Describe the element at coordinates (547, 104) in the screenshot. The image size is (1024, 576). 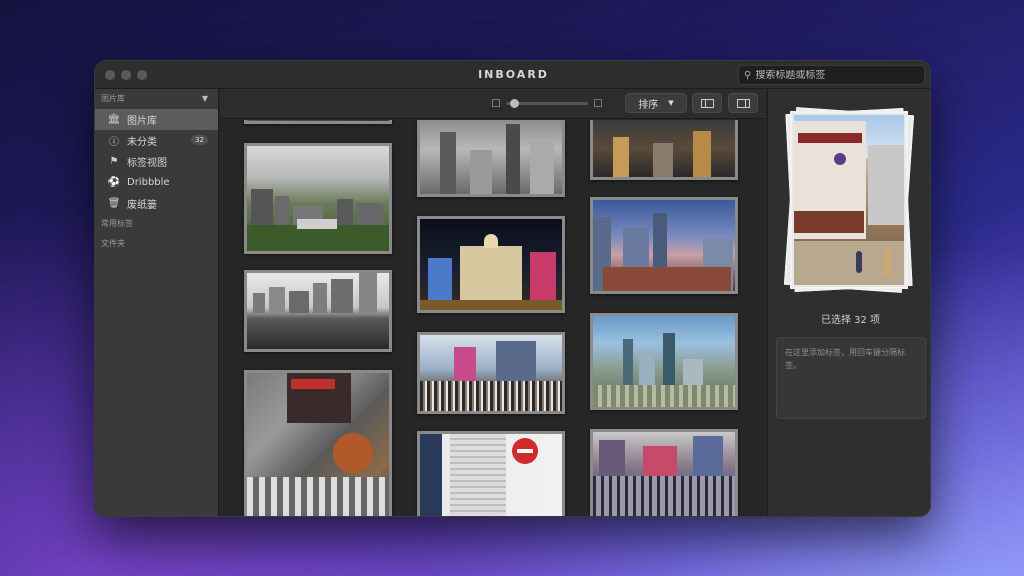
I see `thumbnail-size-slider` at that location.